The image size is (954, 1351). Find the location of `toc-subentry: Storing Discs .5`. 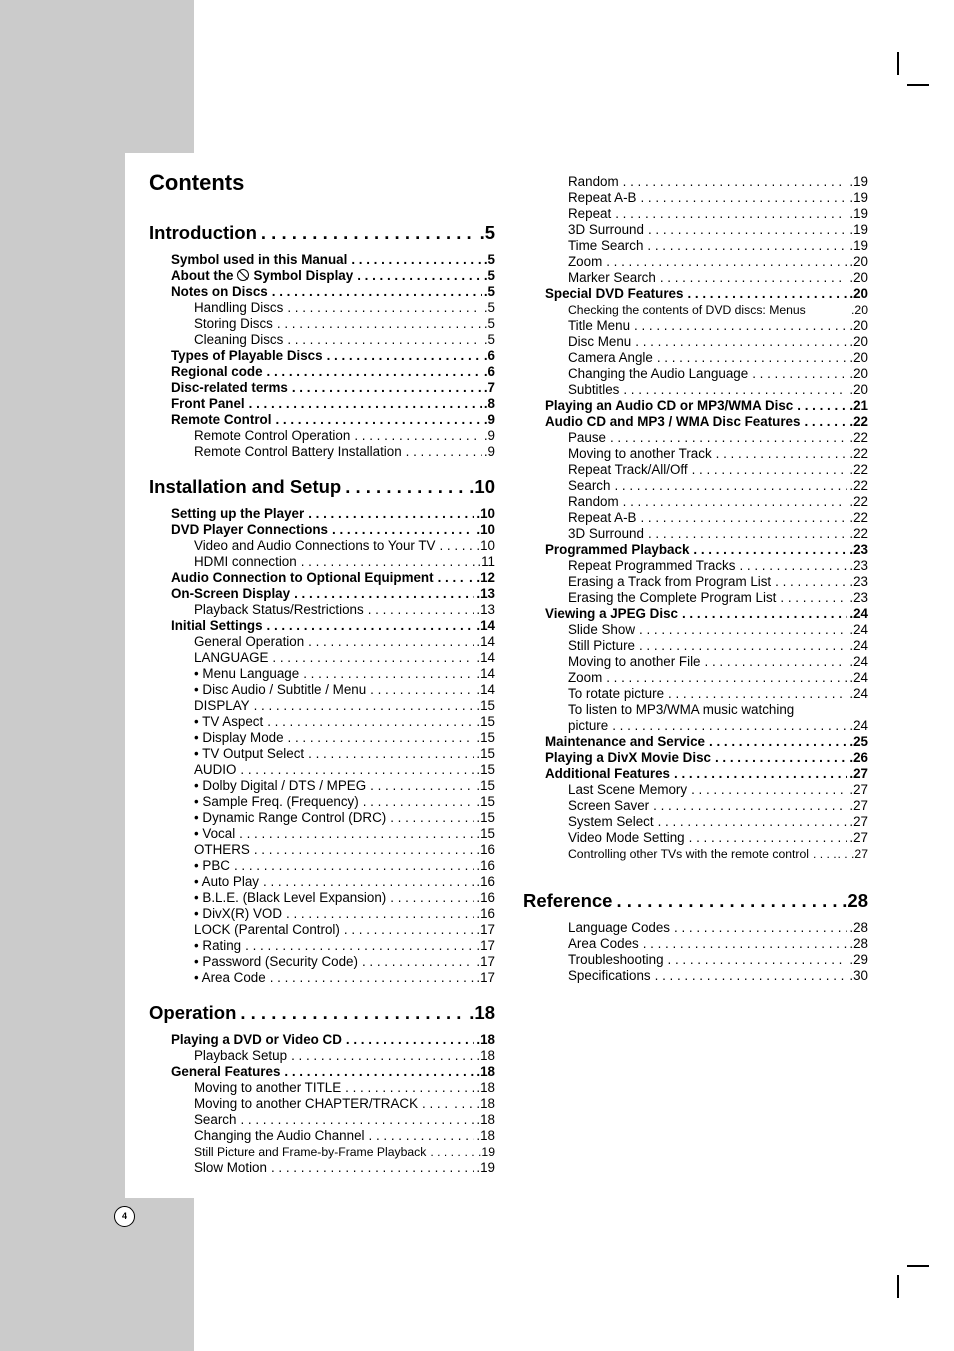

toc-subentry: Storing Discs .5 is located at coordinates (322, 324).